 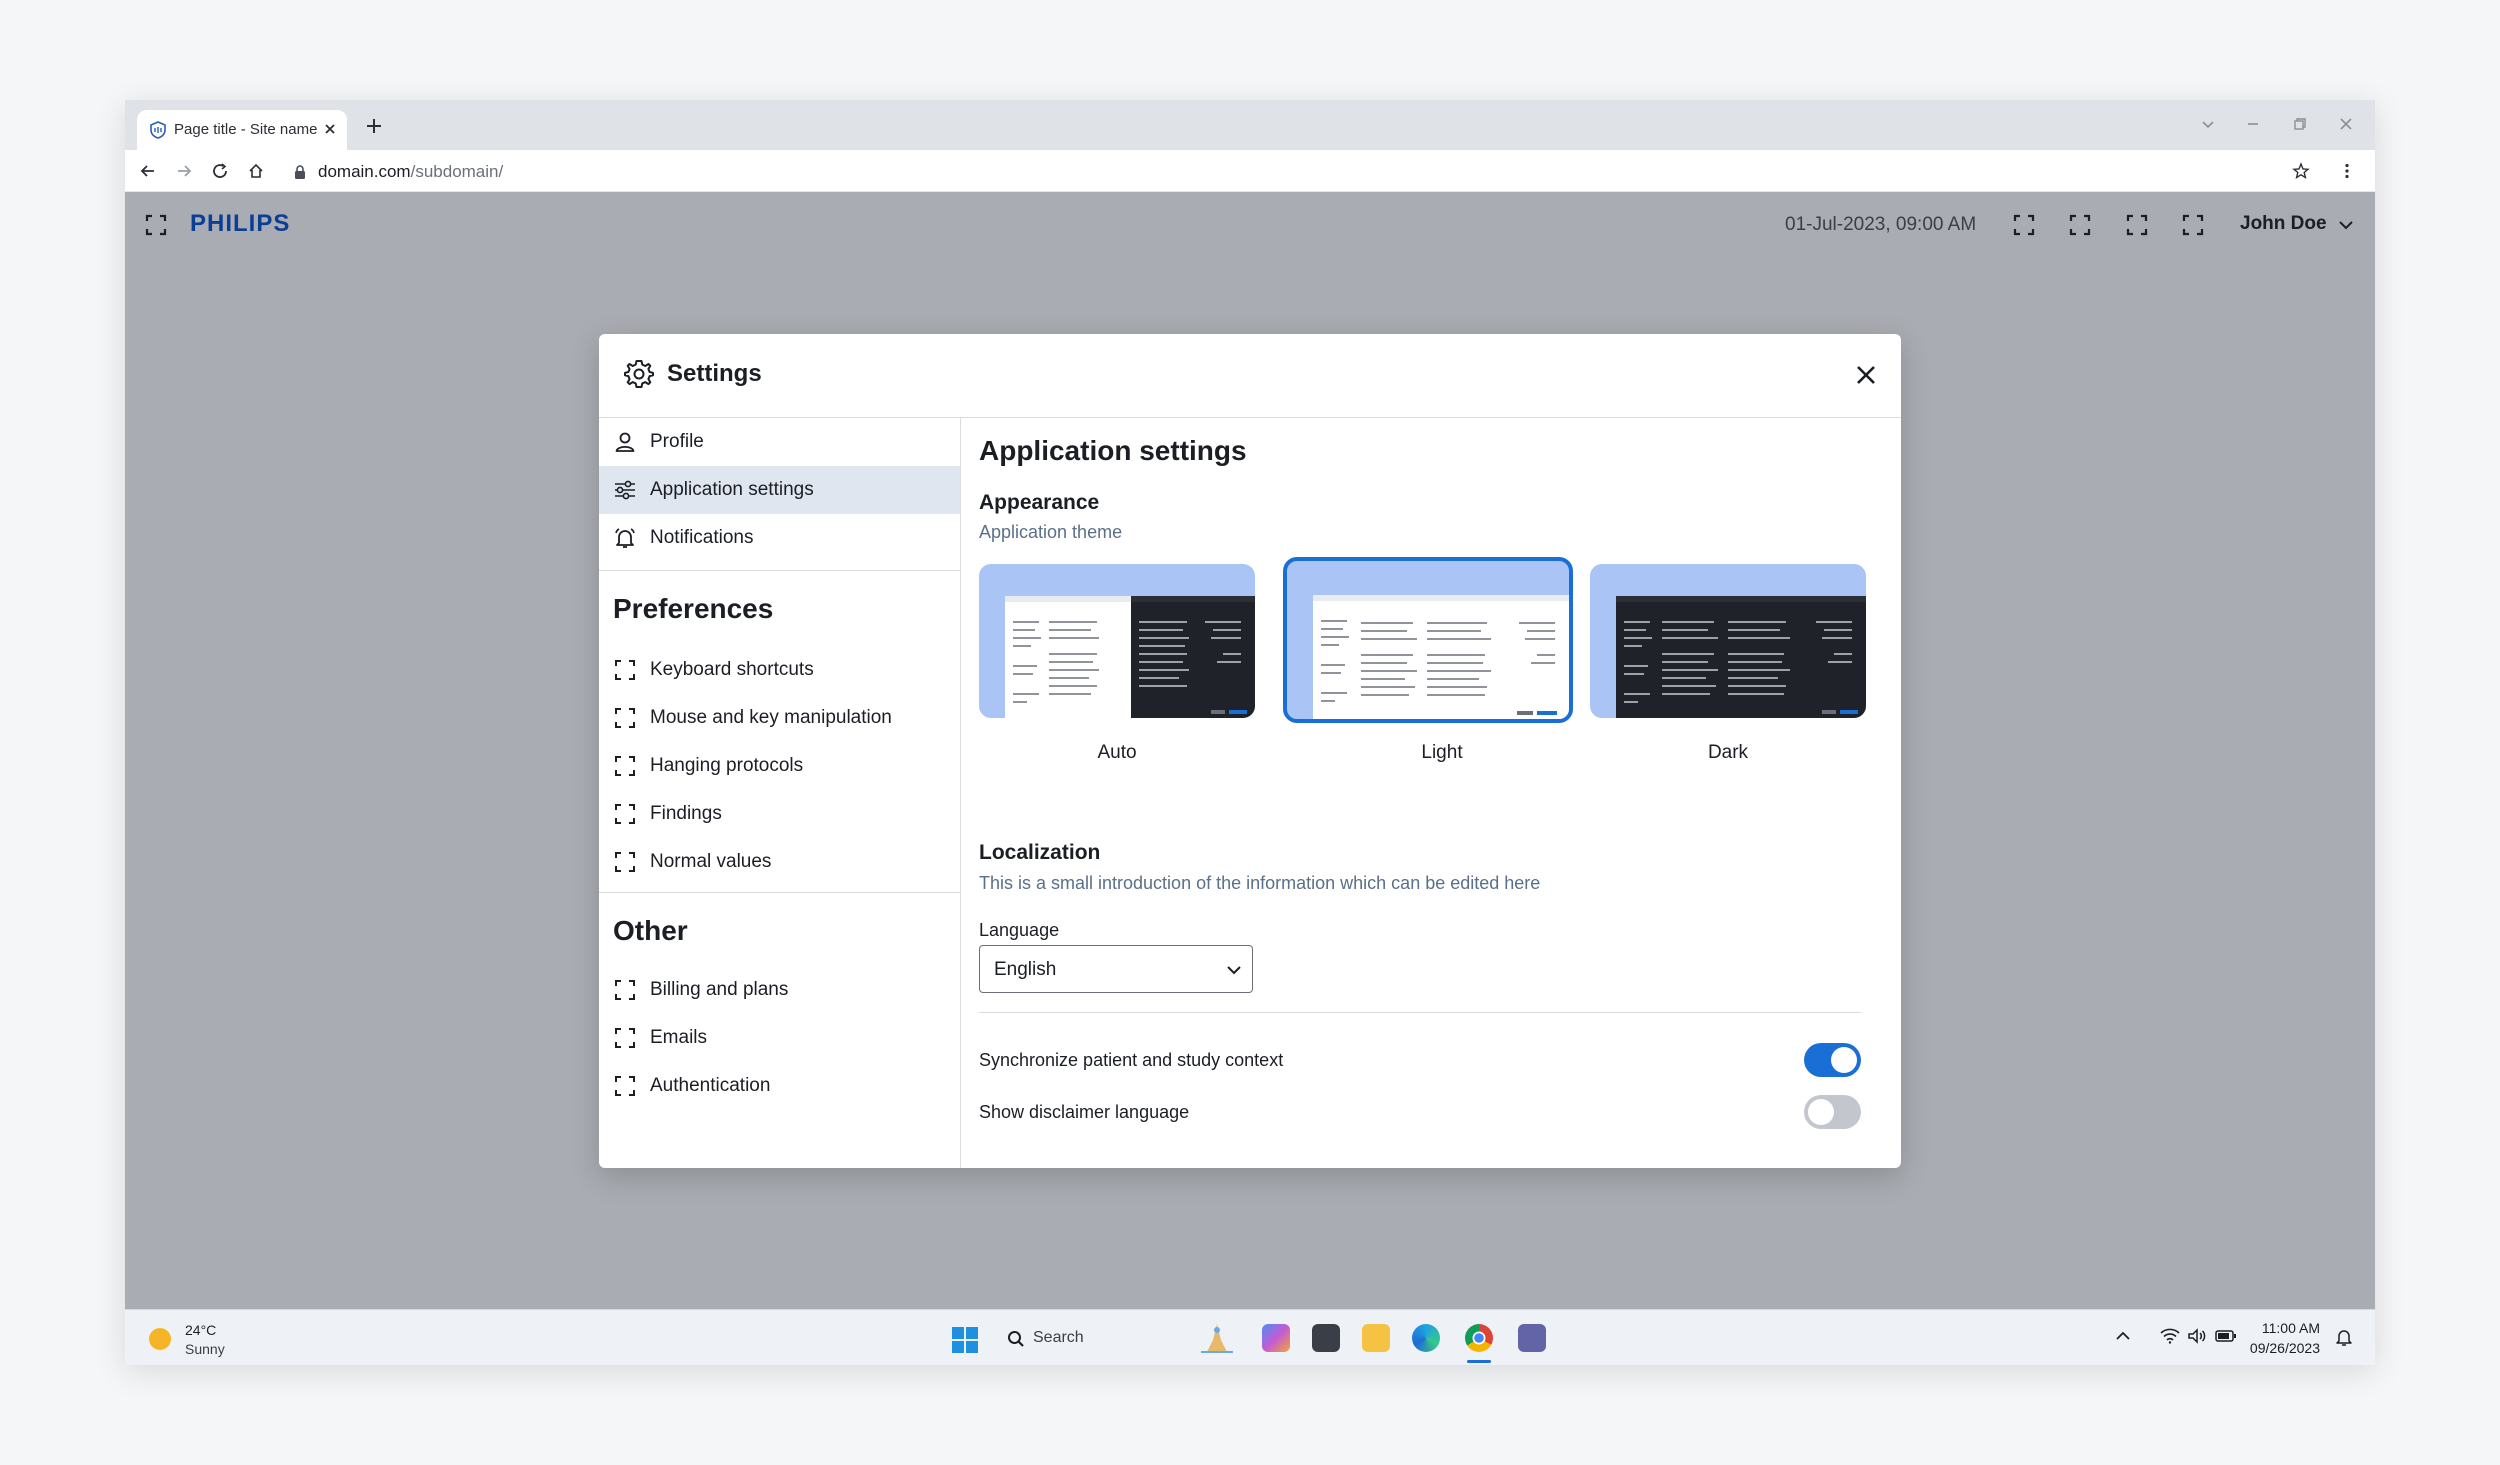 What do you see at coordinates (732, 669) in the screenshot?
I see `nav-item-label: Keyboard shortcuts` at bounding box center [732, 669].